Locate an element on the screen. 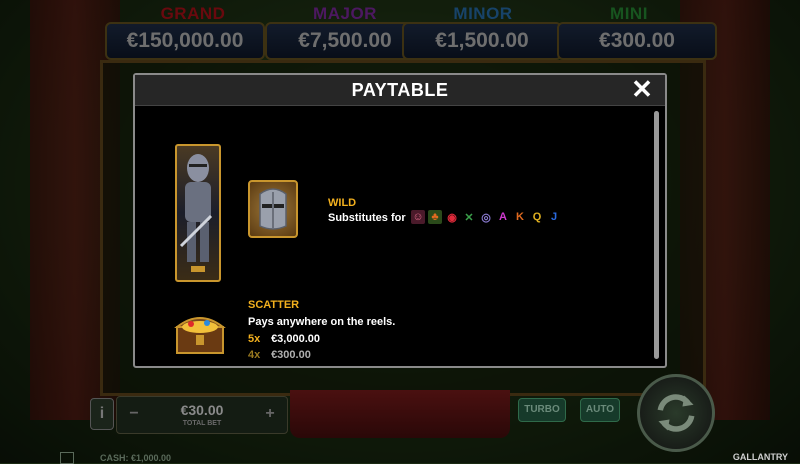 The width and height of the screenshot is (800, 464). scroll-thumb is located at coordinates (656, 235).